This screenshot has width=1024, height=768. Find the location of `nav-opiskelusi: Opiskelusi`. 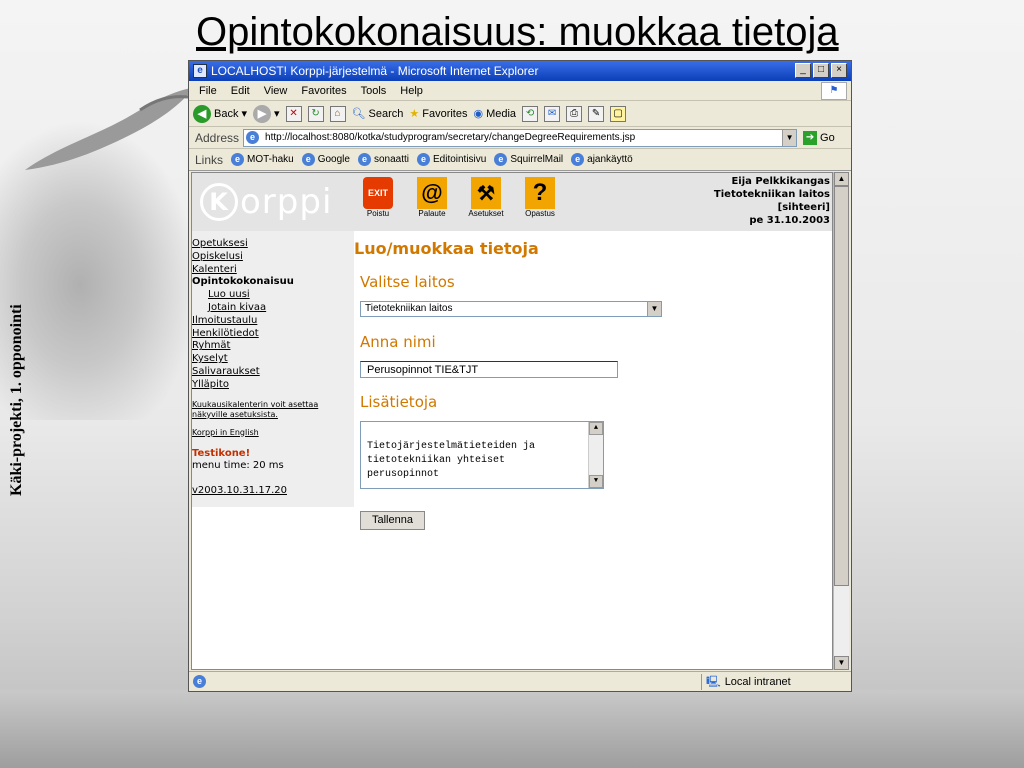

nav-opiskelusi: Opiskelusi is located at coordinates (273, 257).